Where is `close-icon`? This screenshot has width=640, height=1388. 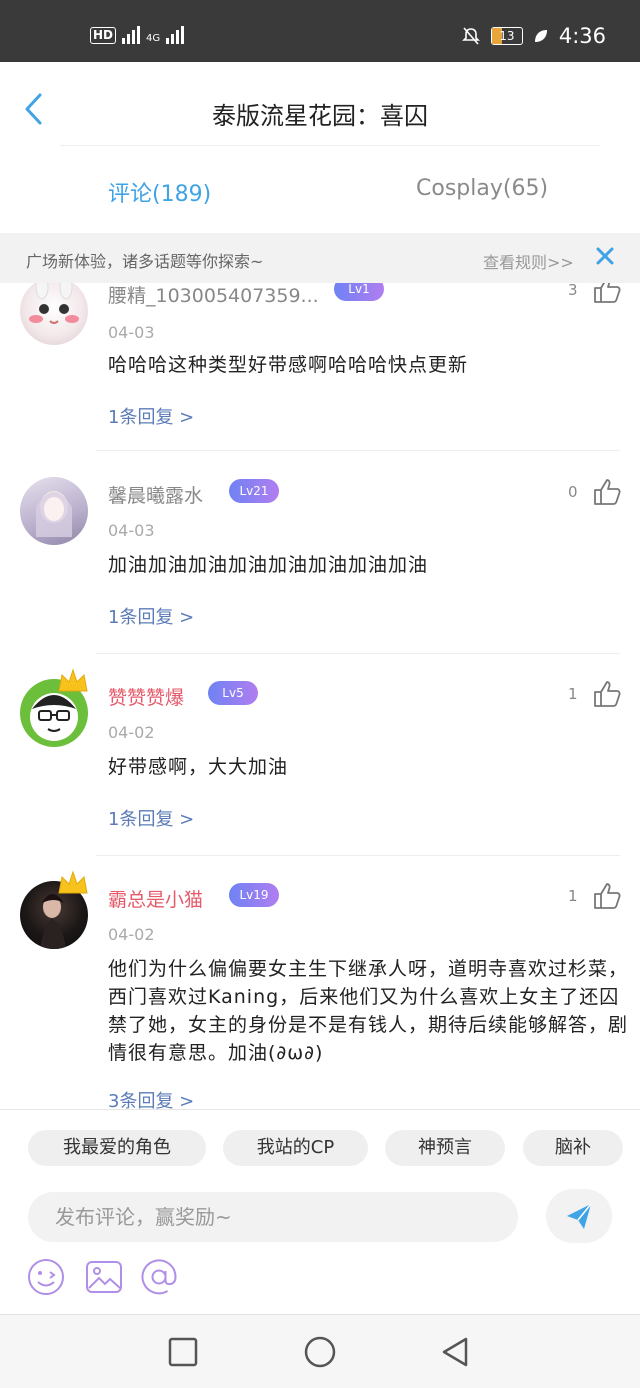 close-icon is located at coordinates (605, 256).